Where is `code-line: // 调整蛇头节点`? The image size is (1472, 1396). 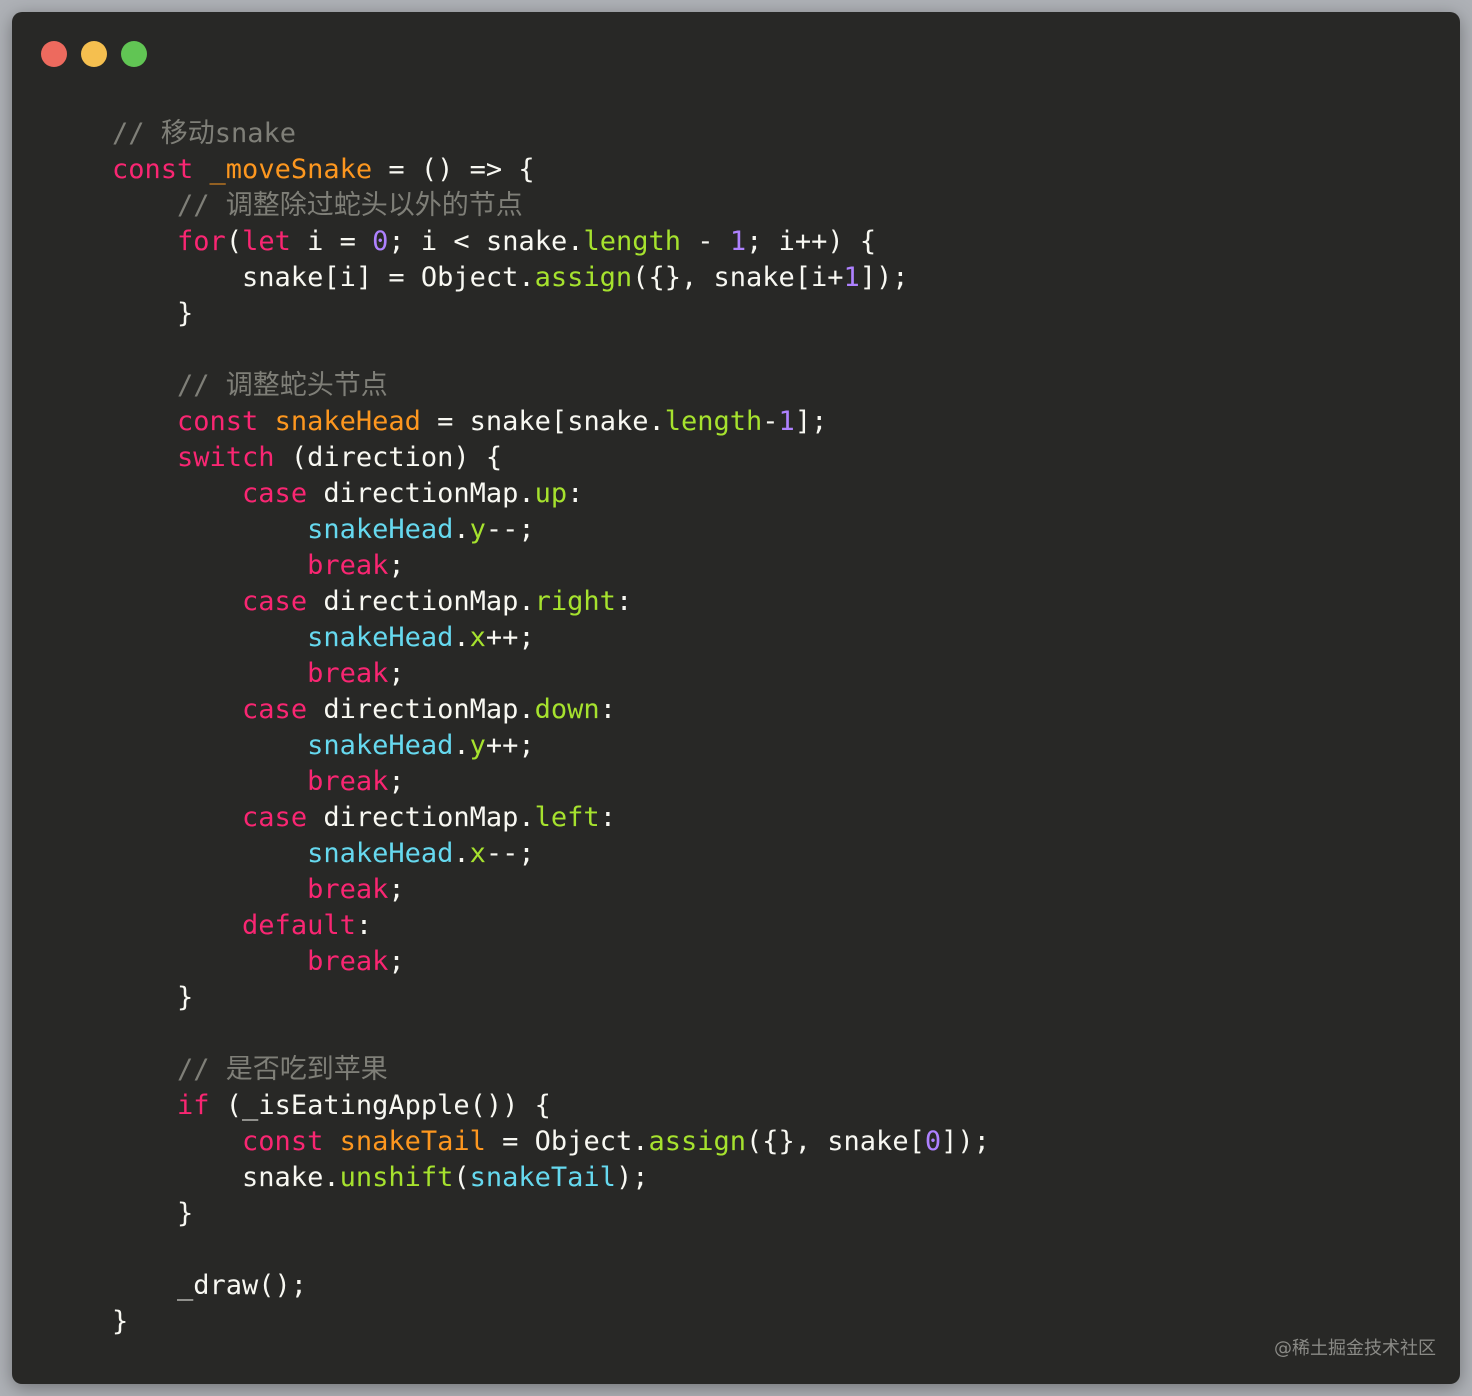
code-line: // 调整蛇头节点 is located at coordinates (551, 386).